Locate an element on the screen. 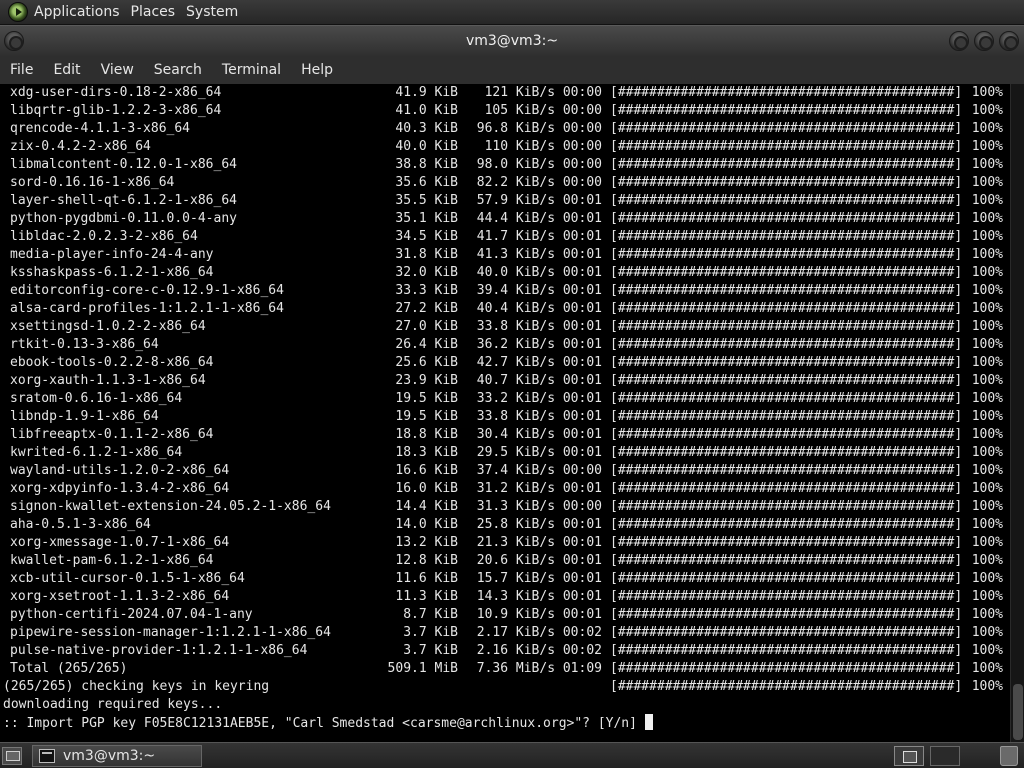  total-size: 509.1 MiB is located at coordinates (422, 668).